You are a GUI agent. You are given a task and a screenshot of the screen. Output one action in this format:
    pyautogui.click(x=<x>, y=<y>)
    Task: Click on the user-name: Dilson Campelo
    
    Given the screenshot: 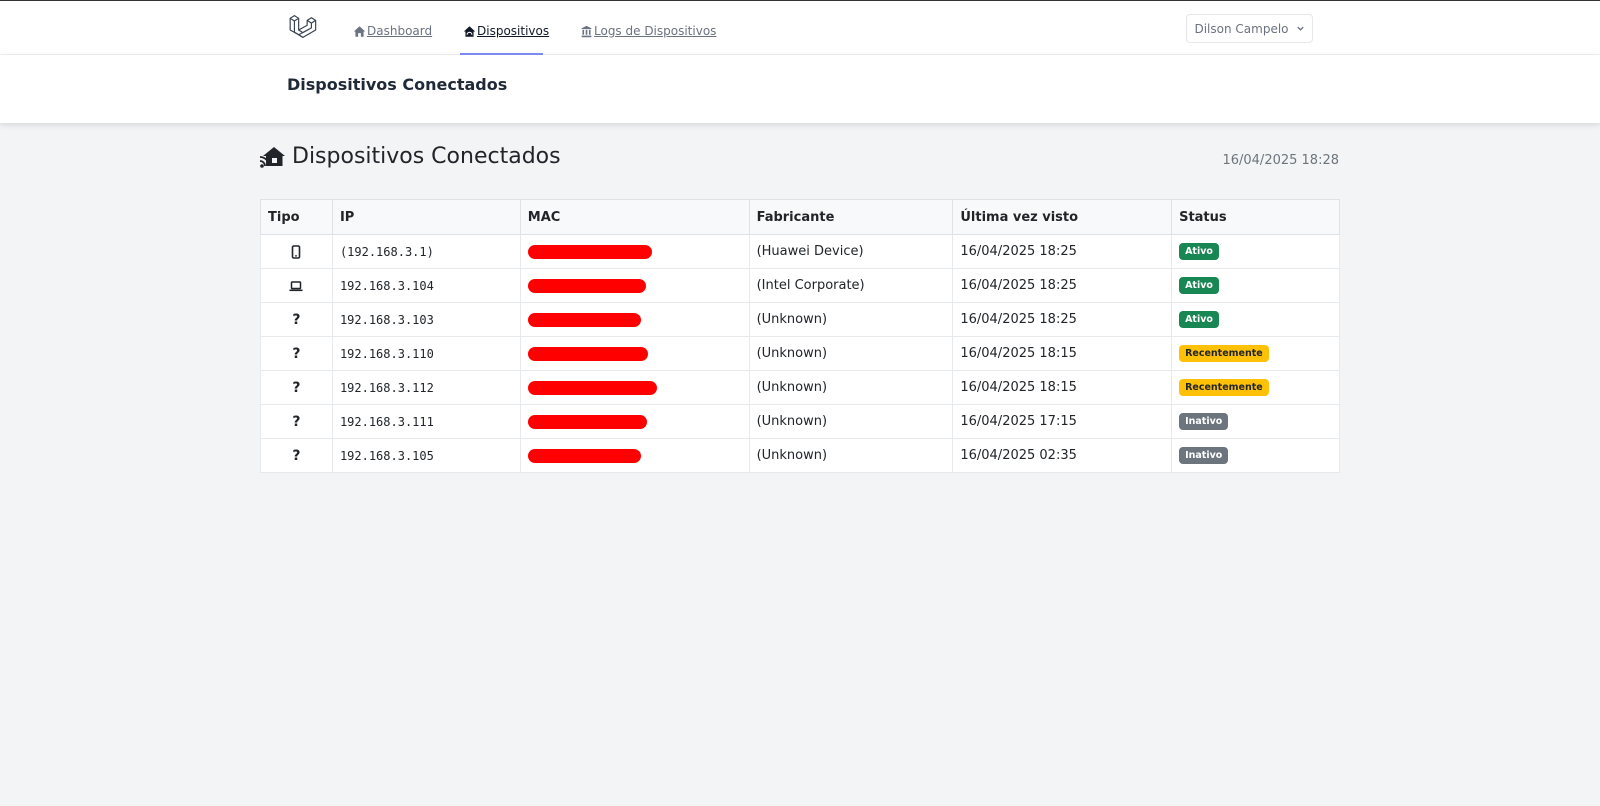 What is the action you would take?
    pyautogui.click(x=1241, y=28)
    